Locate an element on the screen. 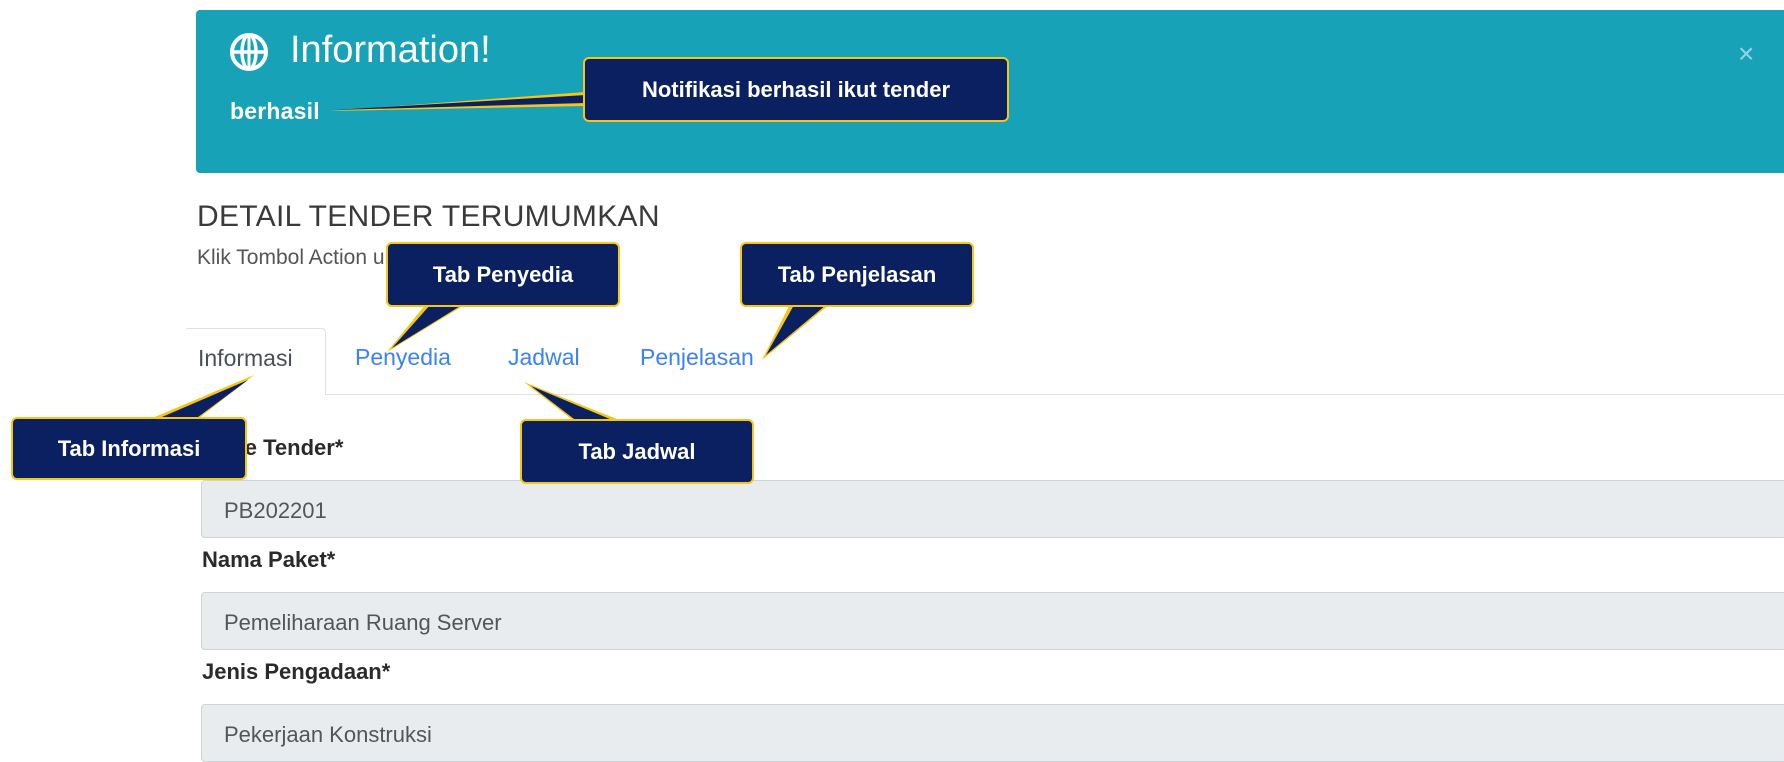 Image resolution: width=1784 pixels, height=762 pixels. penjelasan-pointer-fill is located at coordinates (796, 330).